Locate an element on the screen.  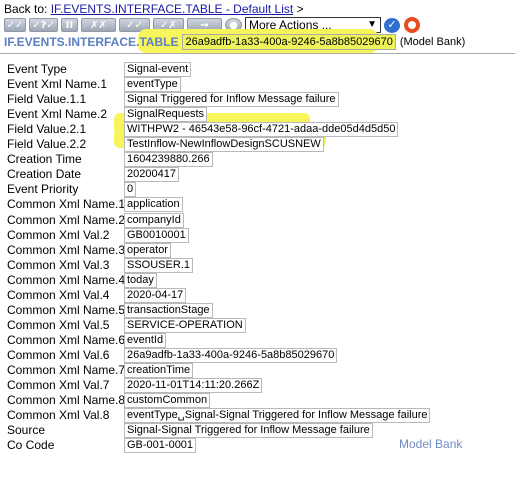
field-label: Event Xml Name.2 is located at coordinates (57, 114).